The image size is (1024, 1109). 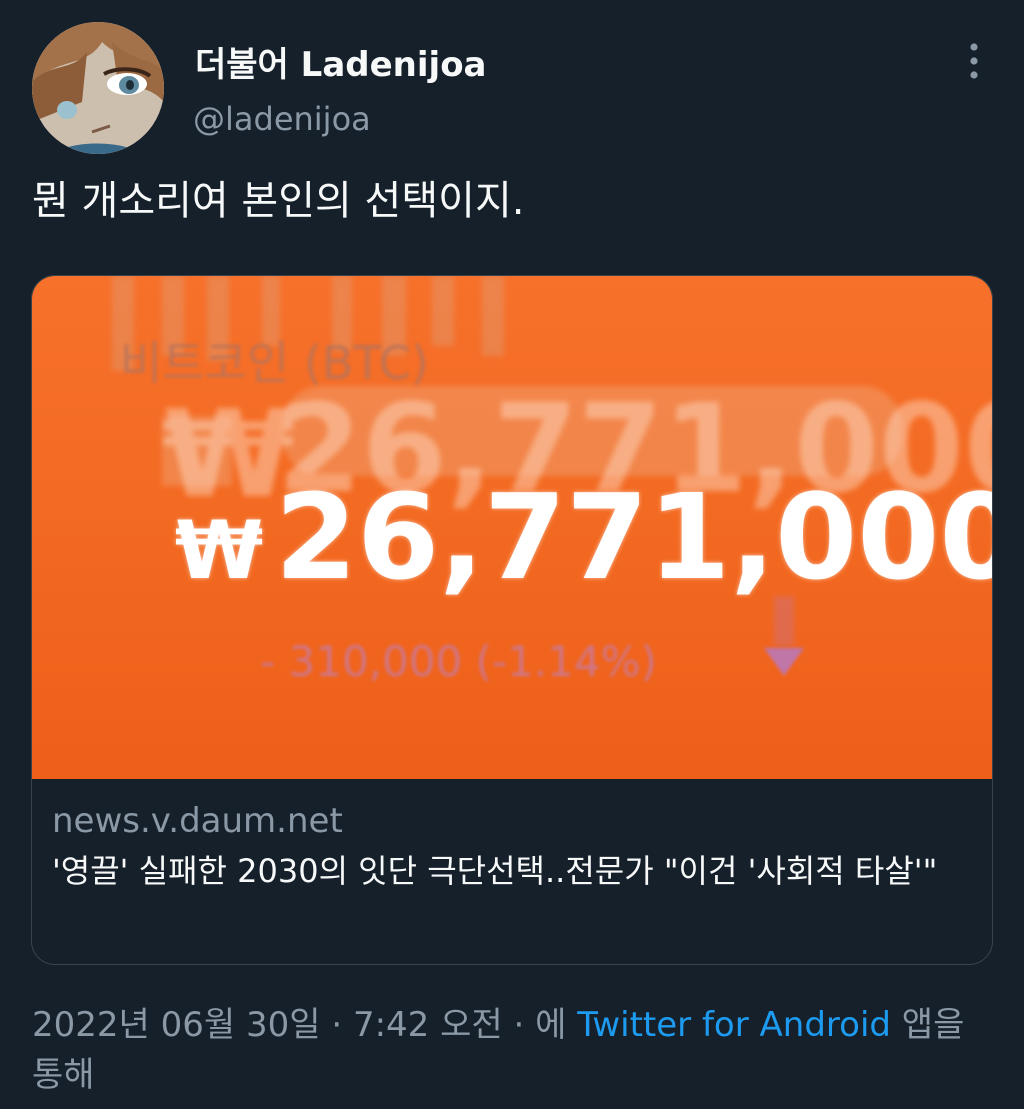 What do you see at coordinates (219, 550) in the screenshot?
I see `currency-symbol: ₩` at bounding box center [219, 550].